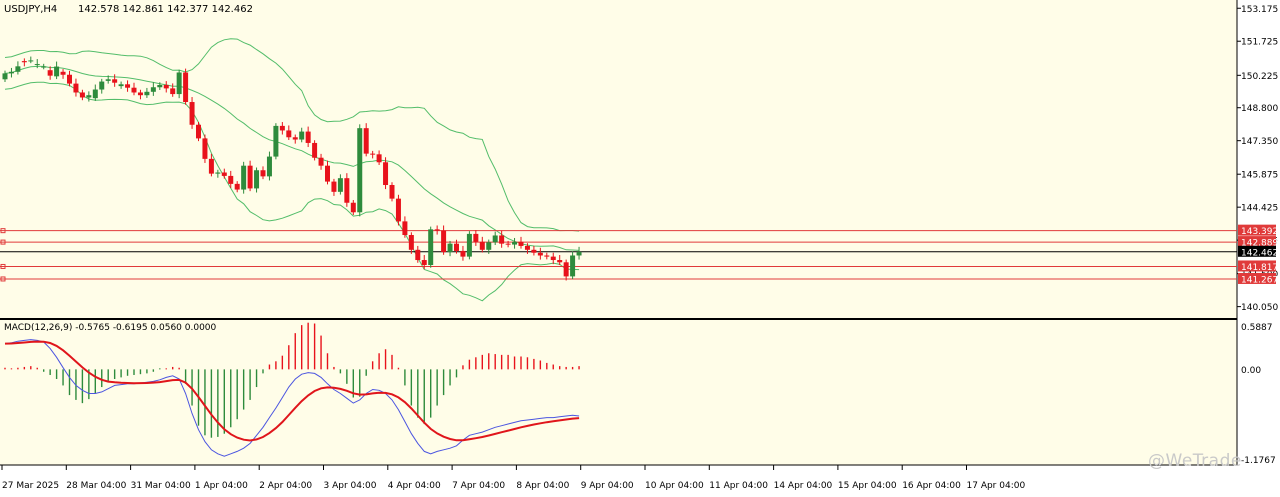  I want to click on macd-axis-label: 0.00, so click(1251, 371).